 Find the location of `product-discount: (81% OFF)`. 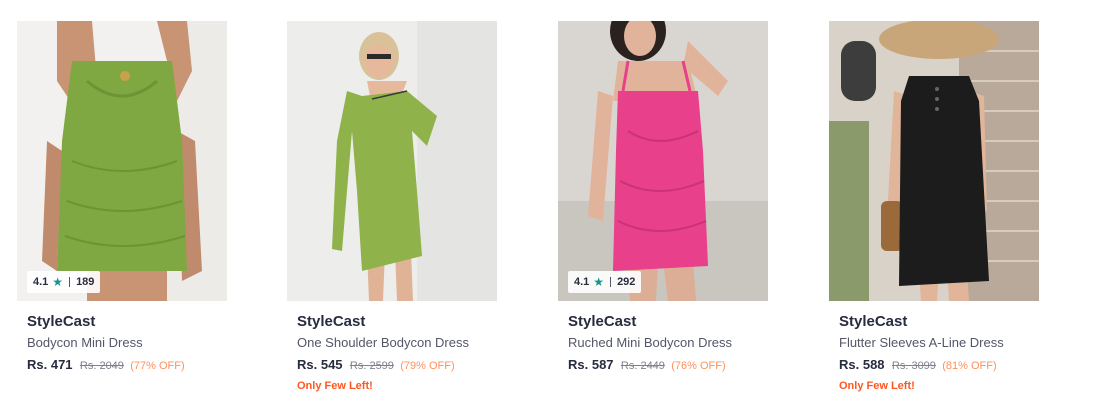

product-discount: (81% OFF) is located at coordinates (969, 366).